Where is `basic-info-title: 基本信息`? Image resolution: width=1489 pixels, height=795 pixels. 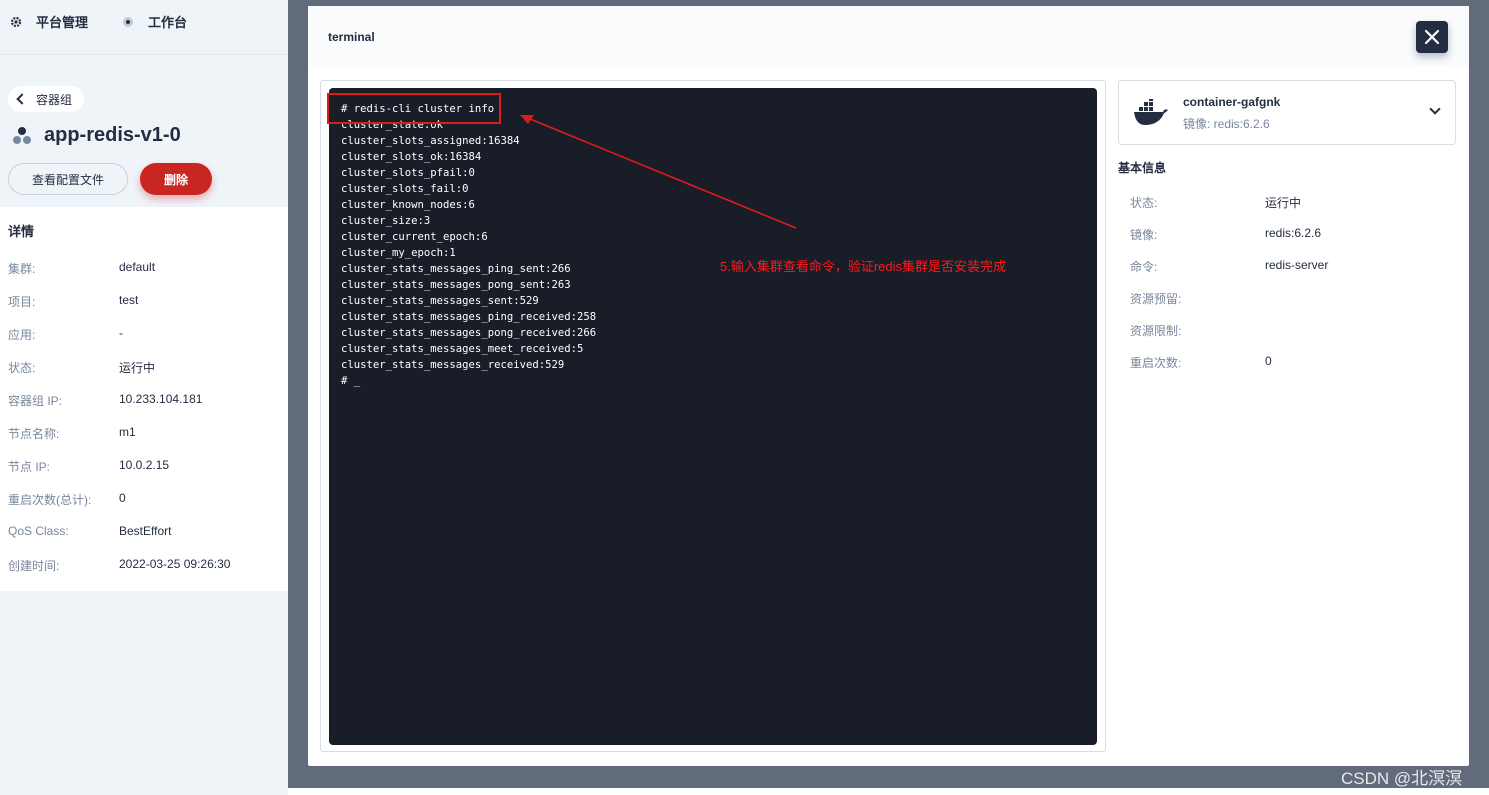
basic-info-title: 基本信息 is located at coordinates (1142, 168).